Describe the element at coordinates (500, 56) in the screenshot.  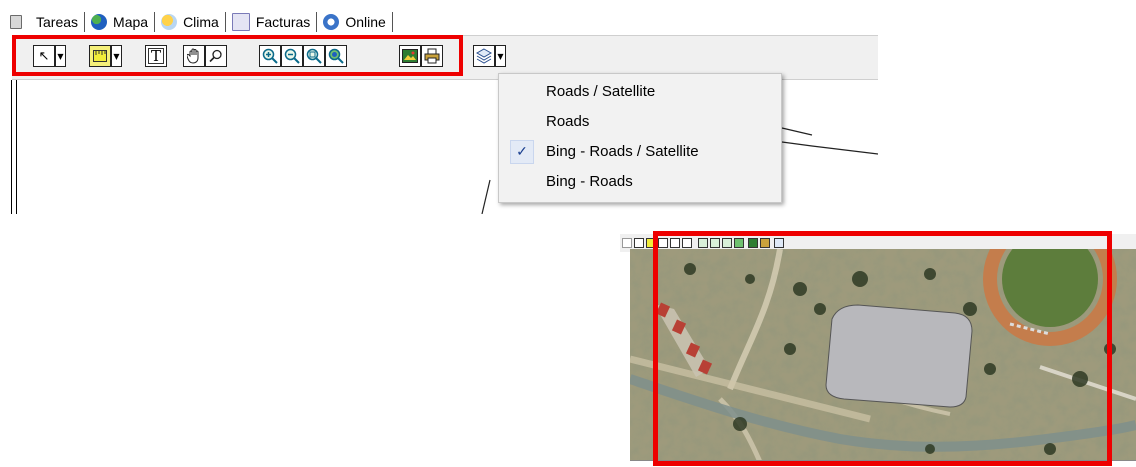
I see `map-layer-dropdown-arrow: ▼` at that location.